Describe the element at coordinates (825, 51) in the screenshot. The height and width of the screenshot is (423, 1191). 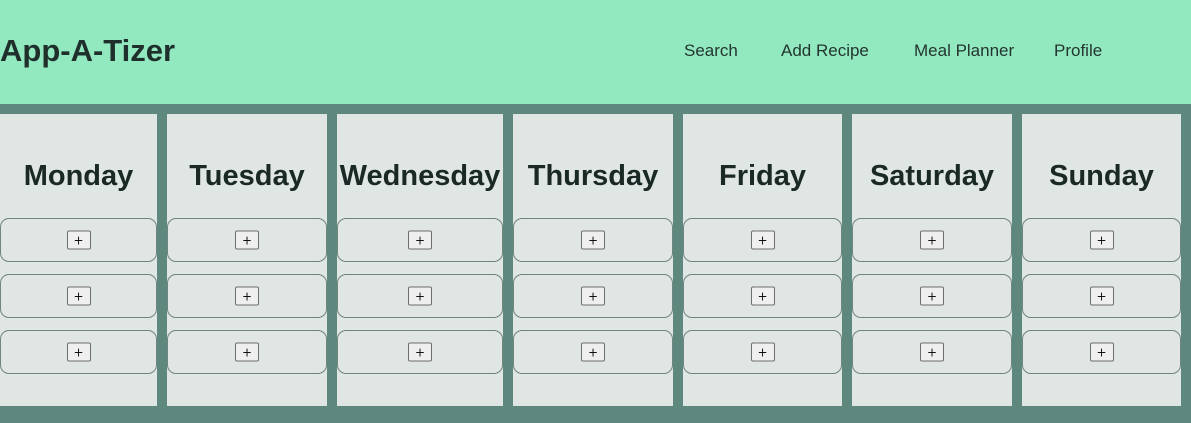
I see `nav-add-recipe-link: Add Recipe` at that location.